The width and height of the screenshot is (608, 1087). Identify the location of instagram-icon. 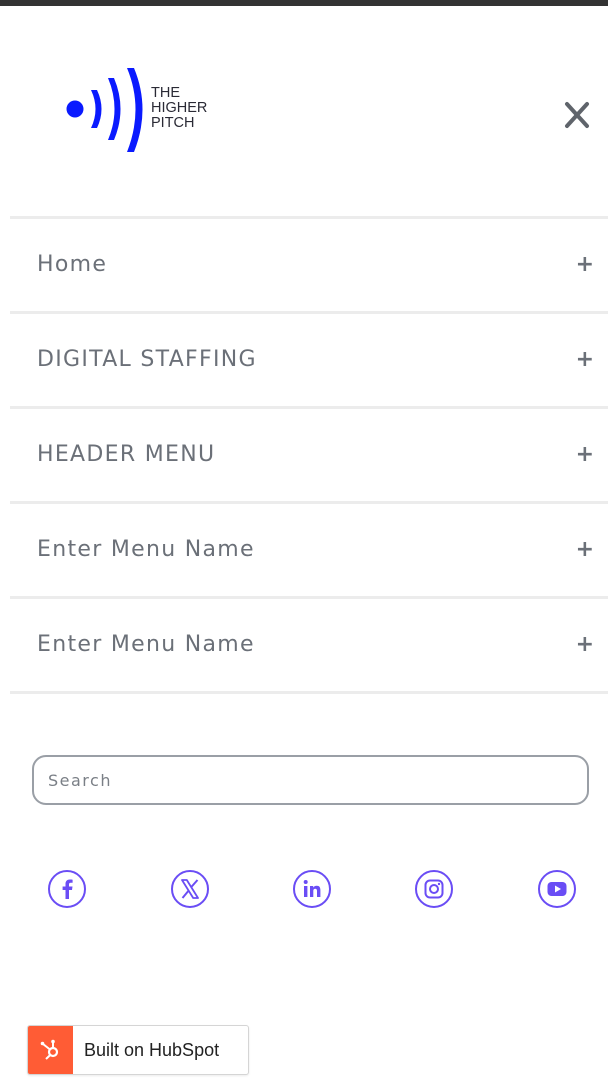
(434, 889).